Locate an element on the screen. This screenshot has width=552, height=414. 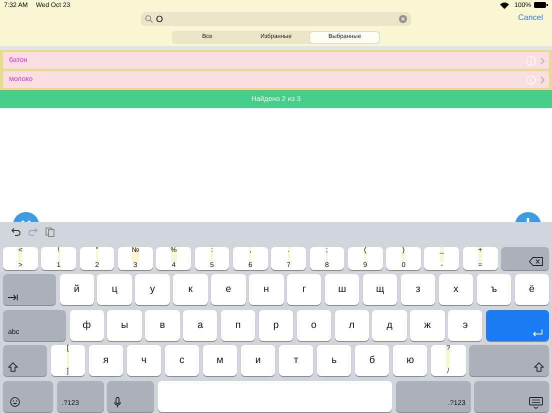
search-icon is located at coordinates (149, 19).